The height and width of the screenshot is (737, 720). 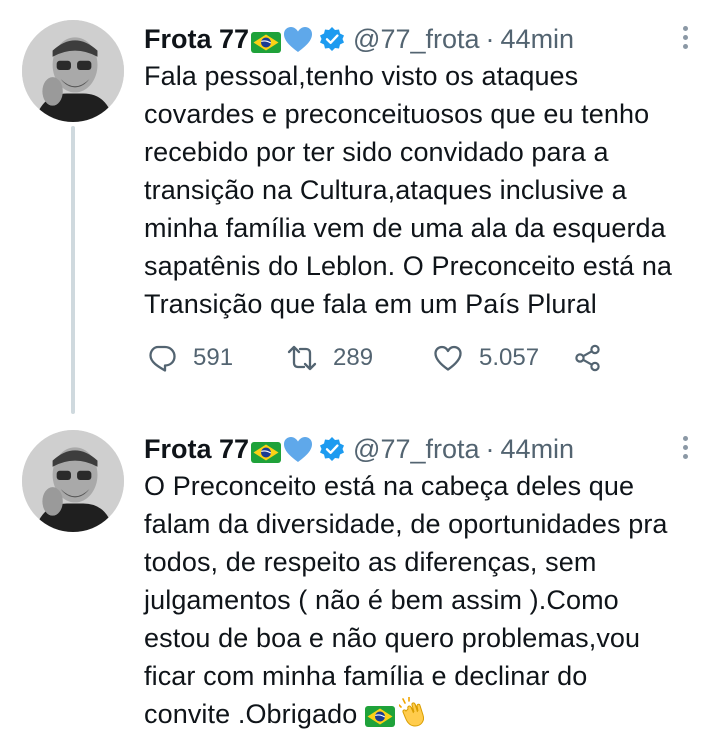 I want to click on clapping-hands-icon, so click(x=413, y=716).